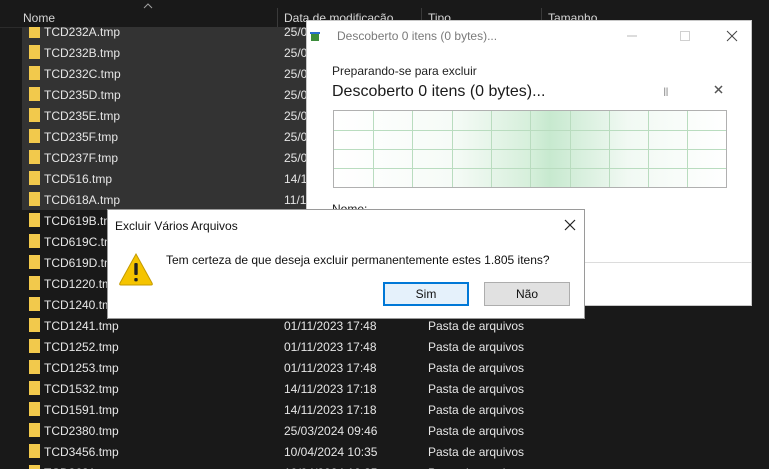  Describe the element at coordinates (82, 95) in the screenshot. I see `file-name: TCD235D.tmp` at that location.